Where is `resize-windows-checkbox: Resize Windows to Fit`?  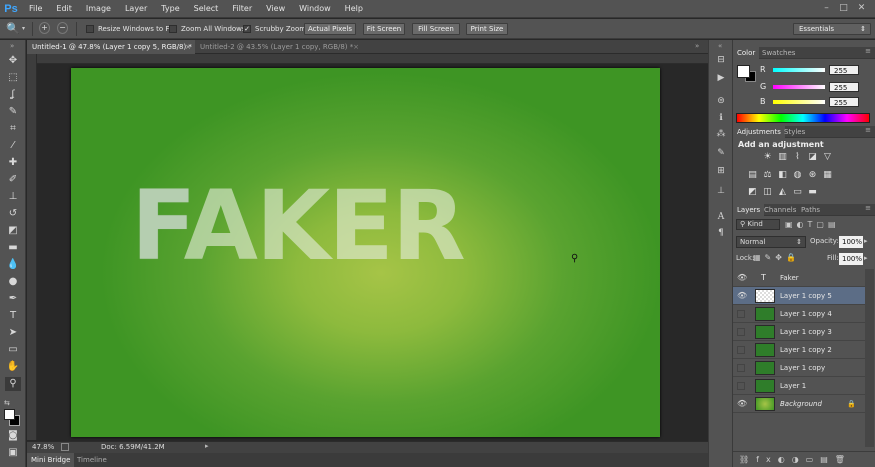
resize-windows-checkbox: Resize Windows to Fit is located at coordinates (130, 29).